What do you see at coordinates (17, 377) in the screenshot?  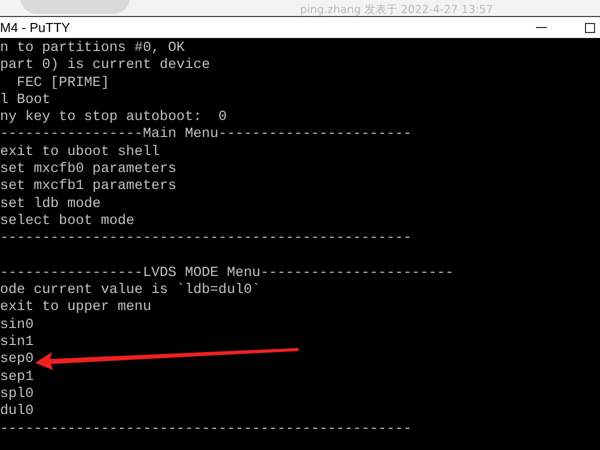 I see `terminal-line: sep1` at bounding box center [17, 377].